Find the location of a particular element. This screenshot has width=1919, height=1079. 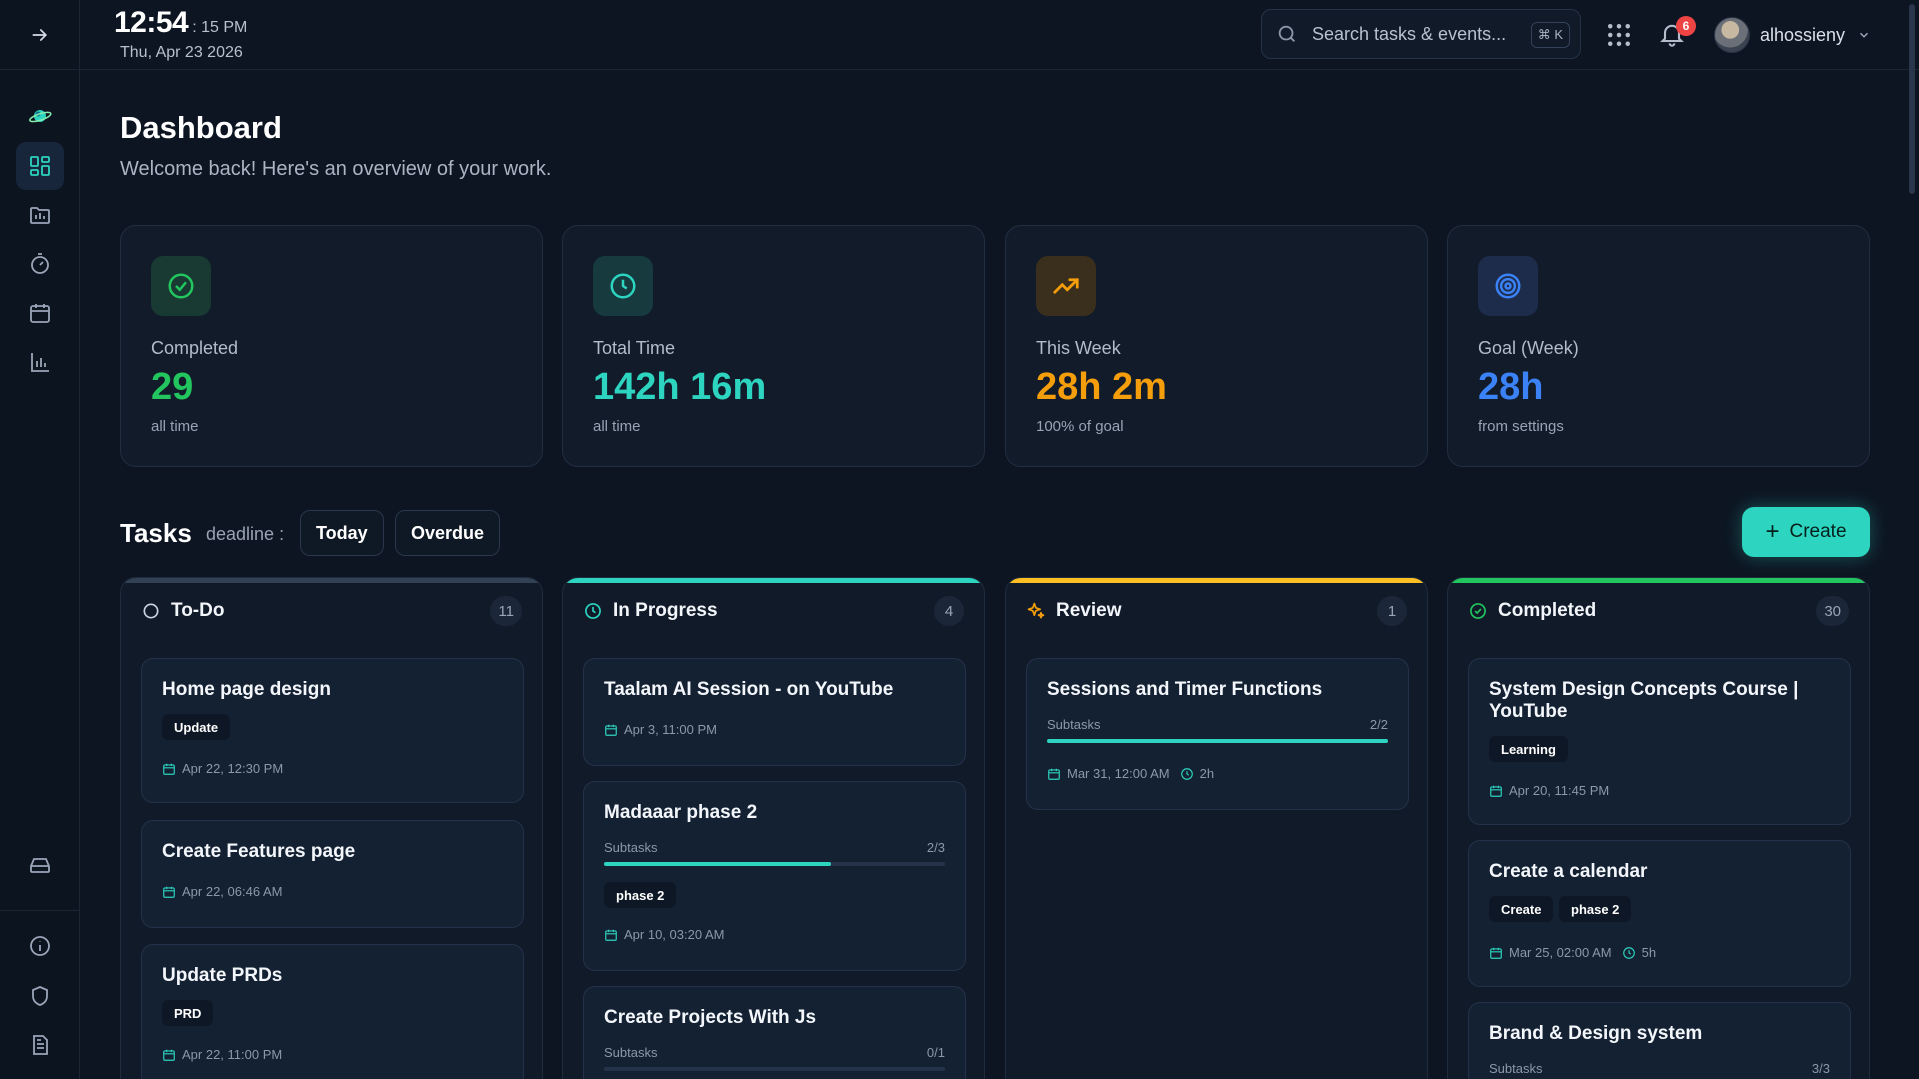

task-card: Create Projects With Js Subtasks 0/1 is located at coordinates (774, 1032).